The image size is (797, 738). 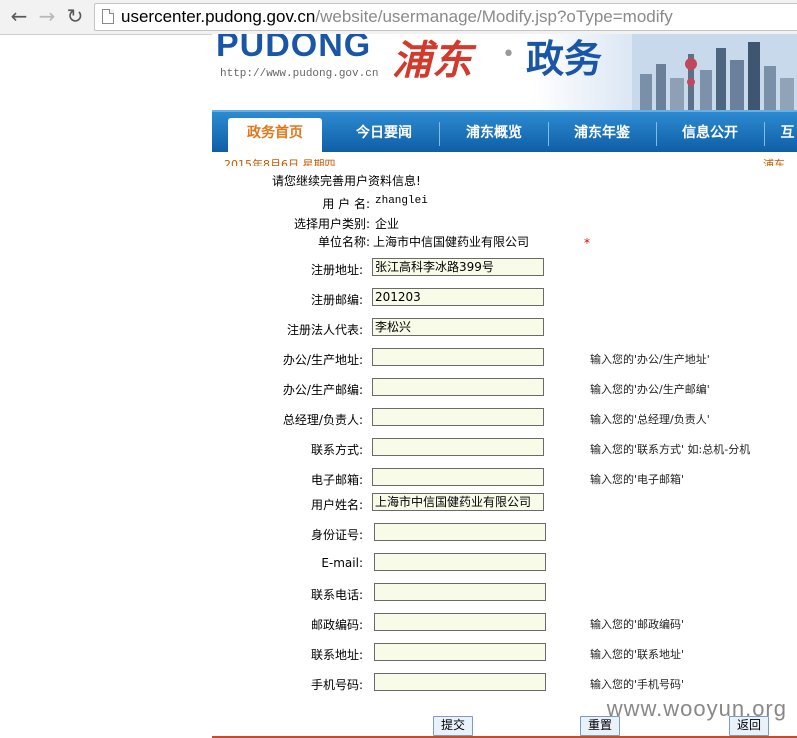 I want to click on url-host: usercenter.pudong.gov.cn, so click(x=218, y=16).